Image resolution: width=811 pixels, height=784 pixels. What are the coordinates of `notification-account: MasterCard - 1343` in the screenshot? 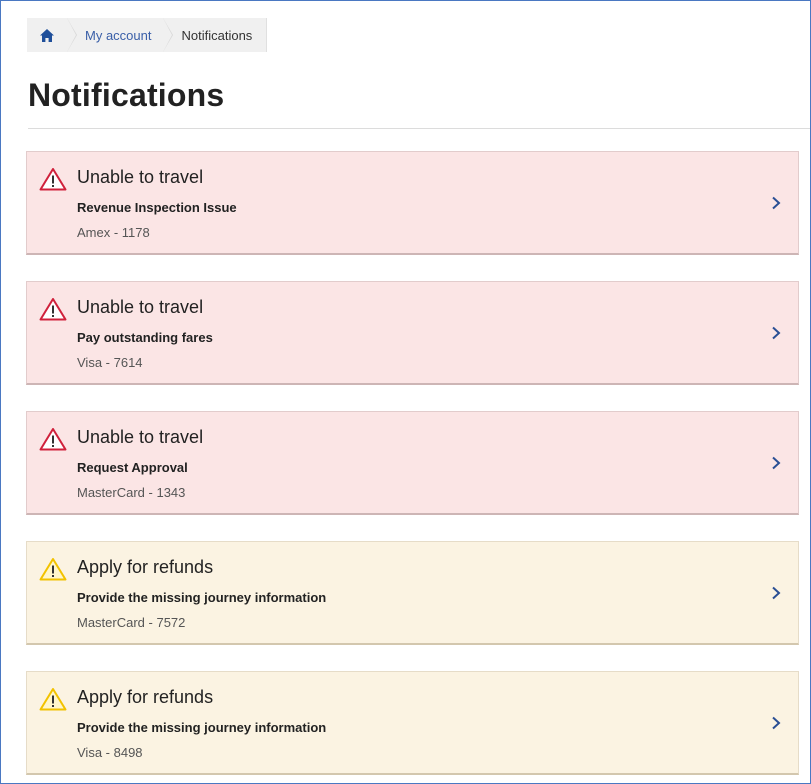 It's located at (131, 492).